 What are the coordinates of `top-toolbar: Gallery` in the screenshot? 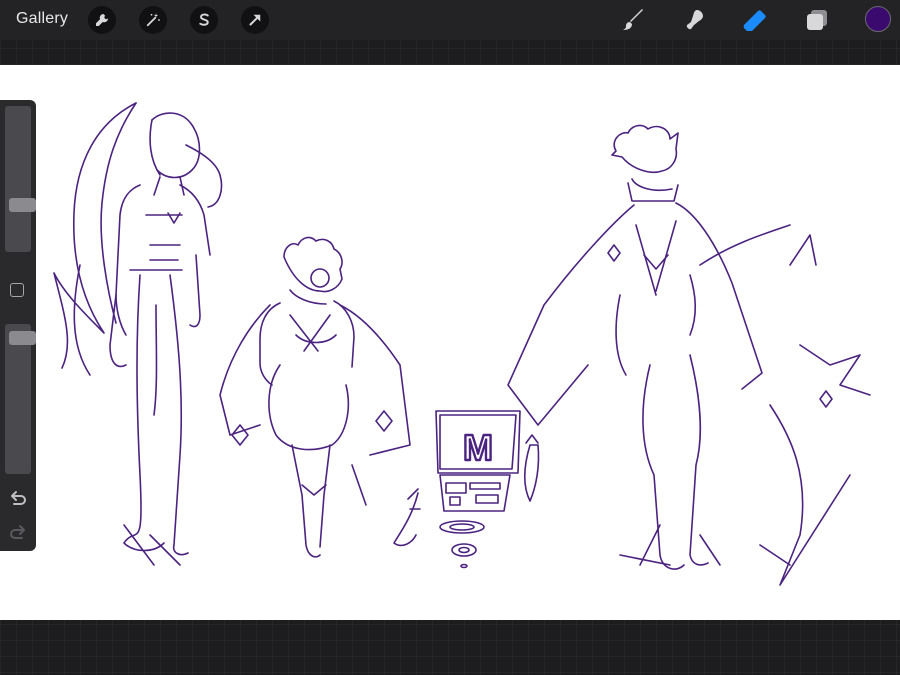 It's located at (450, 20).